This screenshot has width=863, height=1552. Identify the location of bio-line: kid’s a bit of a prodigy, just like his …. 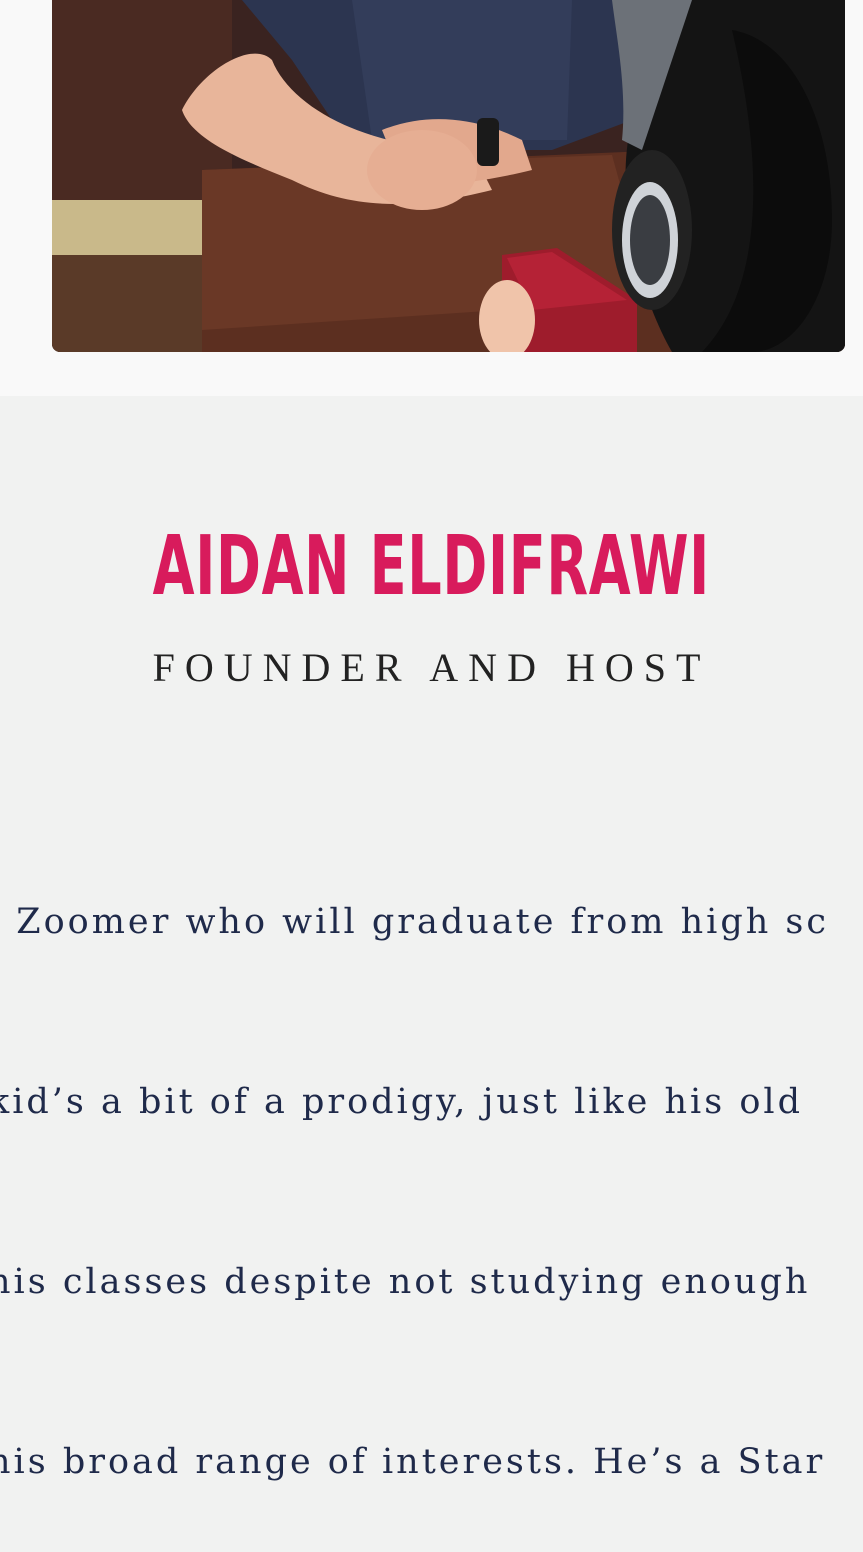
(402, 1102).